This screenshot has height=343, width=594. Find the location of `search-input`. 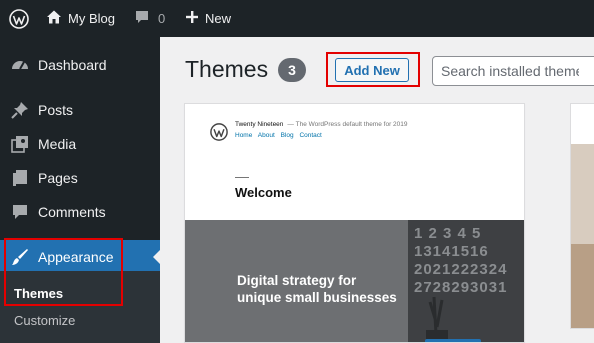

search-input is located at coordinates (513, 71).